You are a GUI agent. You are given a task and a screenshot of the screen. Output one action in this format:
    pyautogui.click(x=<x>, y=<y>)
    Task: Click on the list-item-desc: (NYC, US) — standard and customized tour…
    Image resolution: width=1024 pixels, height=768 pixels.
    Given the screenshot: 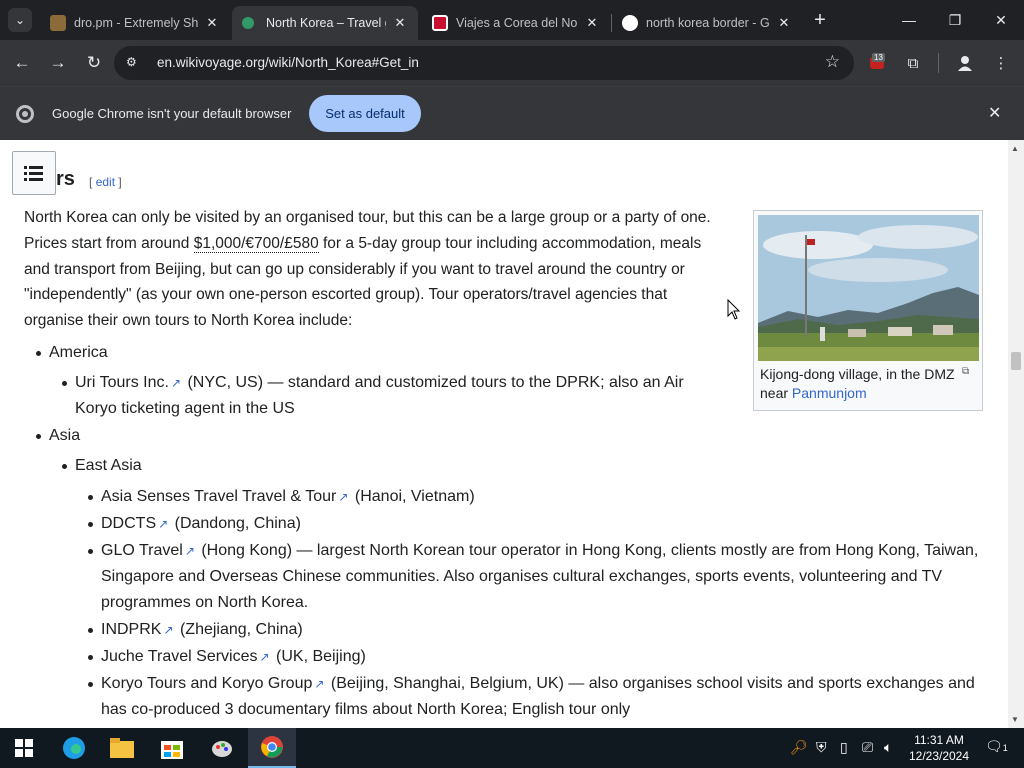 What is the action you would take?
    pyautogui.click(x=433, y=382)
    